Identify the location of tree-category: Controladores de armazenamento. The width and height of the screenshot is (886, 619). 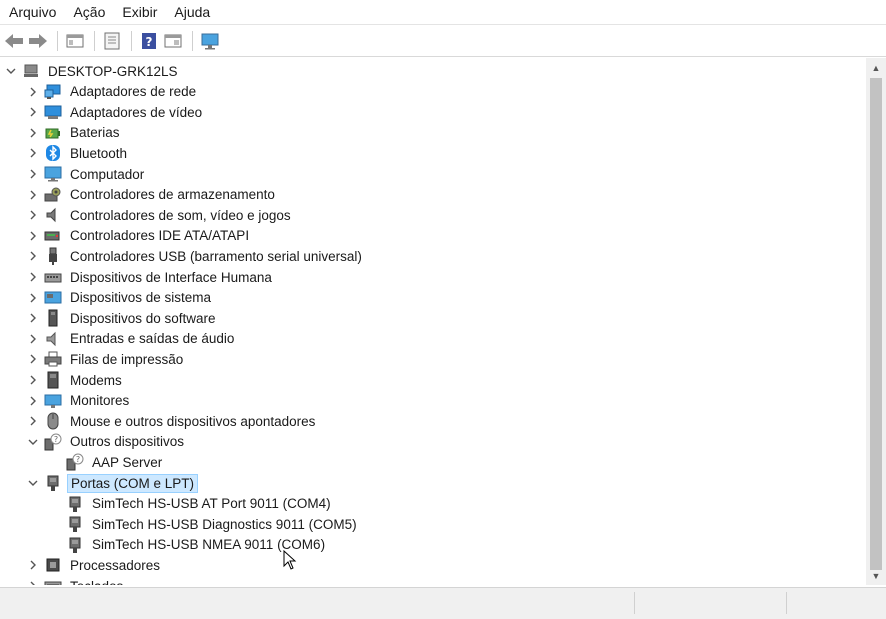
(152, 195).